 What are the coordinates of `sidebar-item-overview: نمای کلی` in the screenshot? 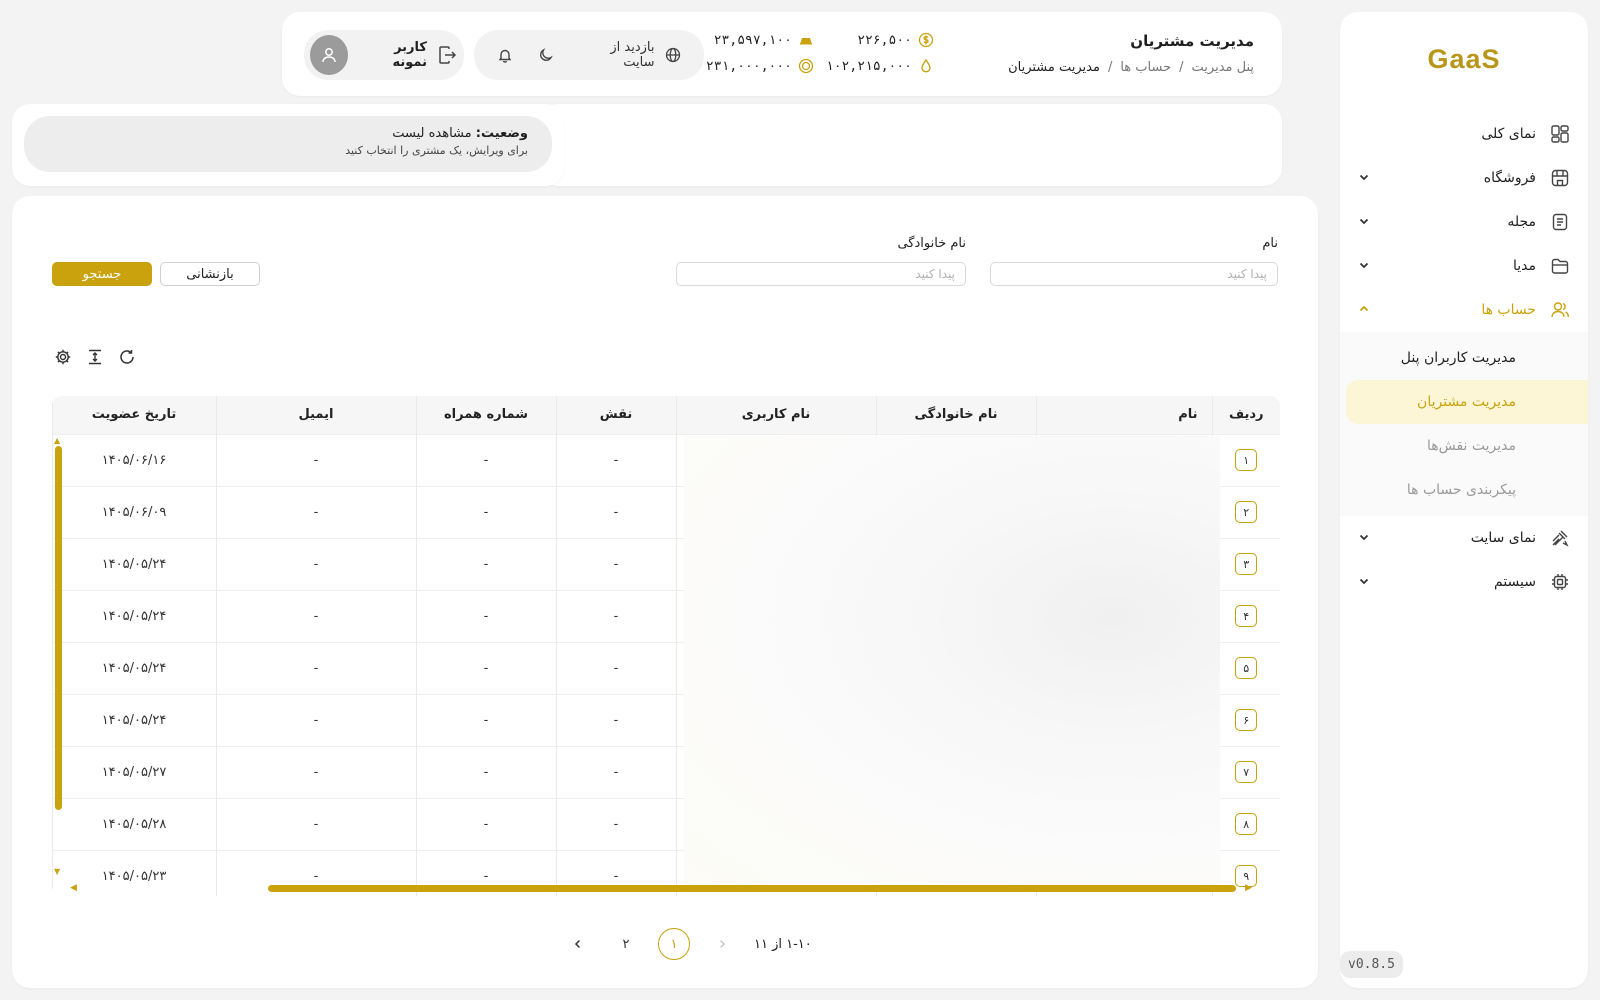 It's located at (1464, 134).